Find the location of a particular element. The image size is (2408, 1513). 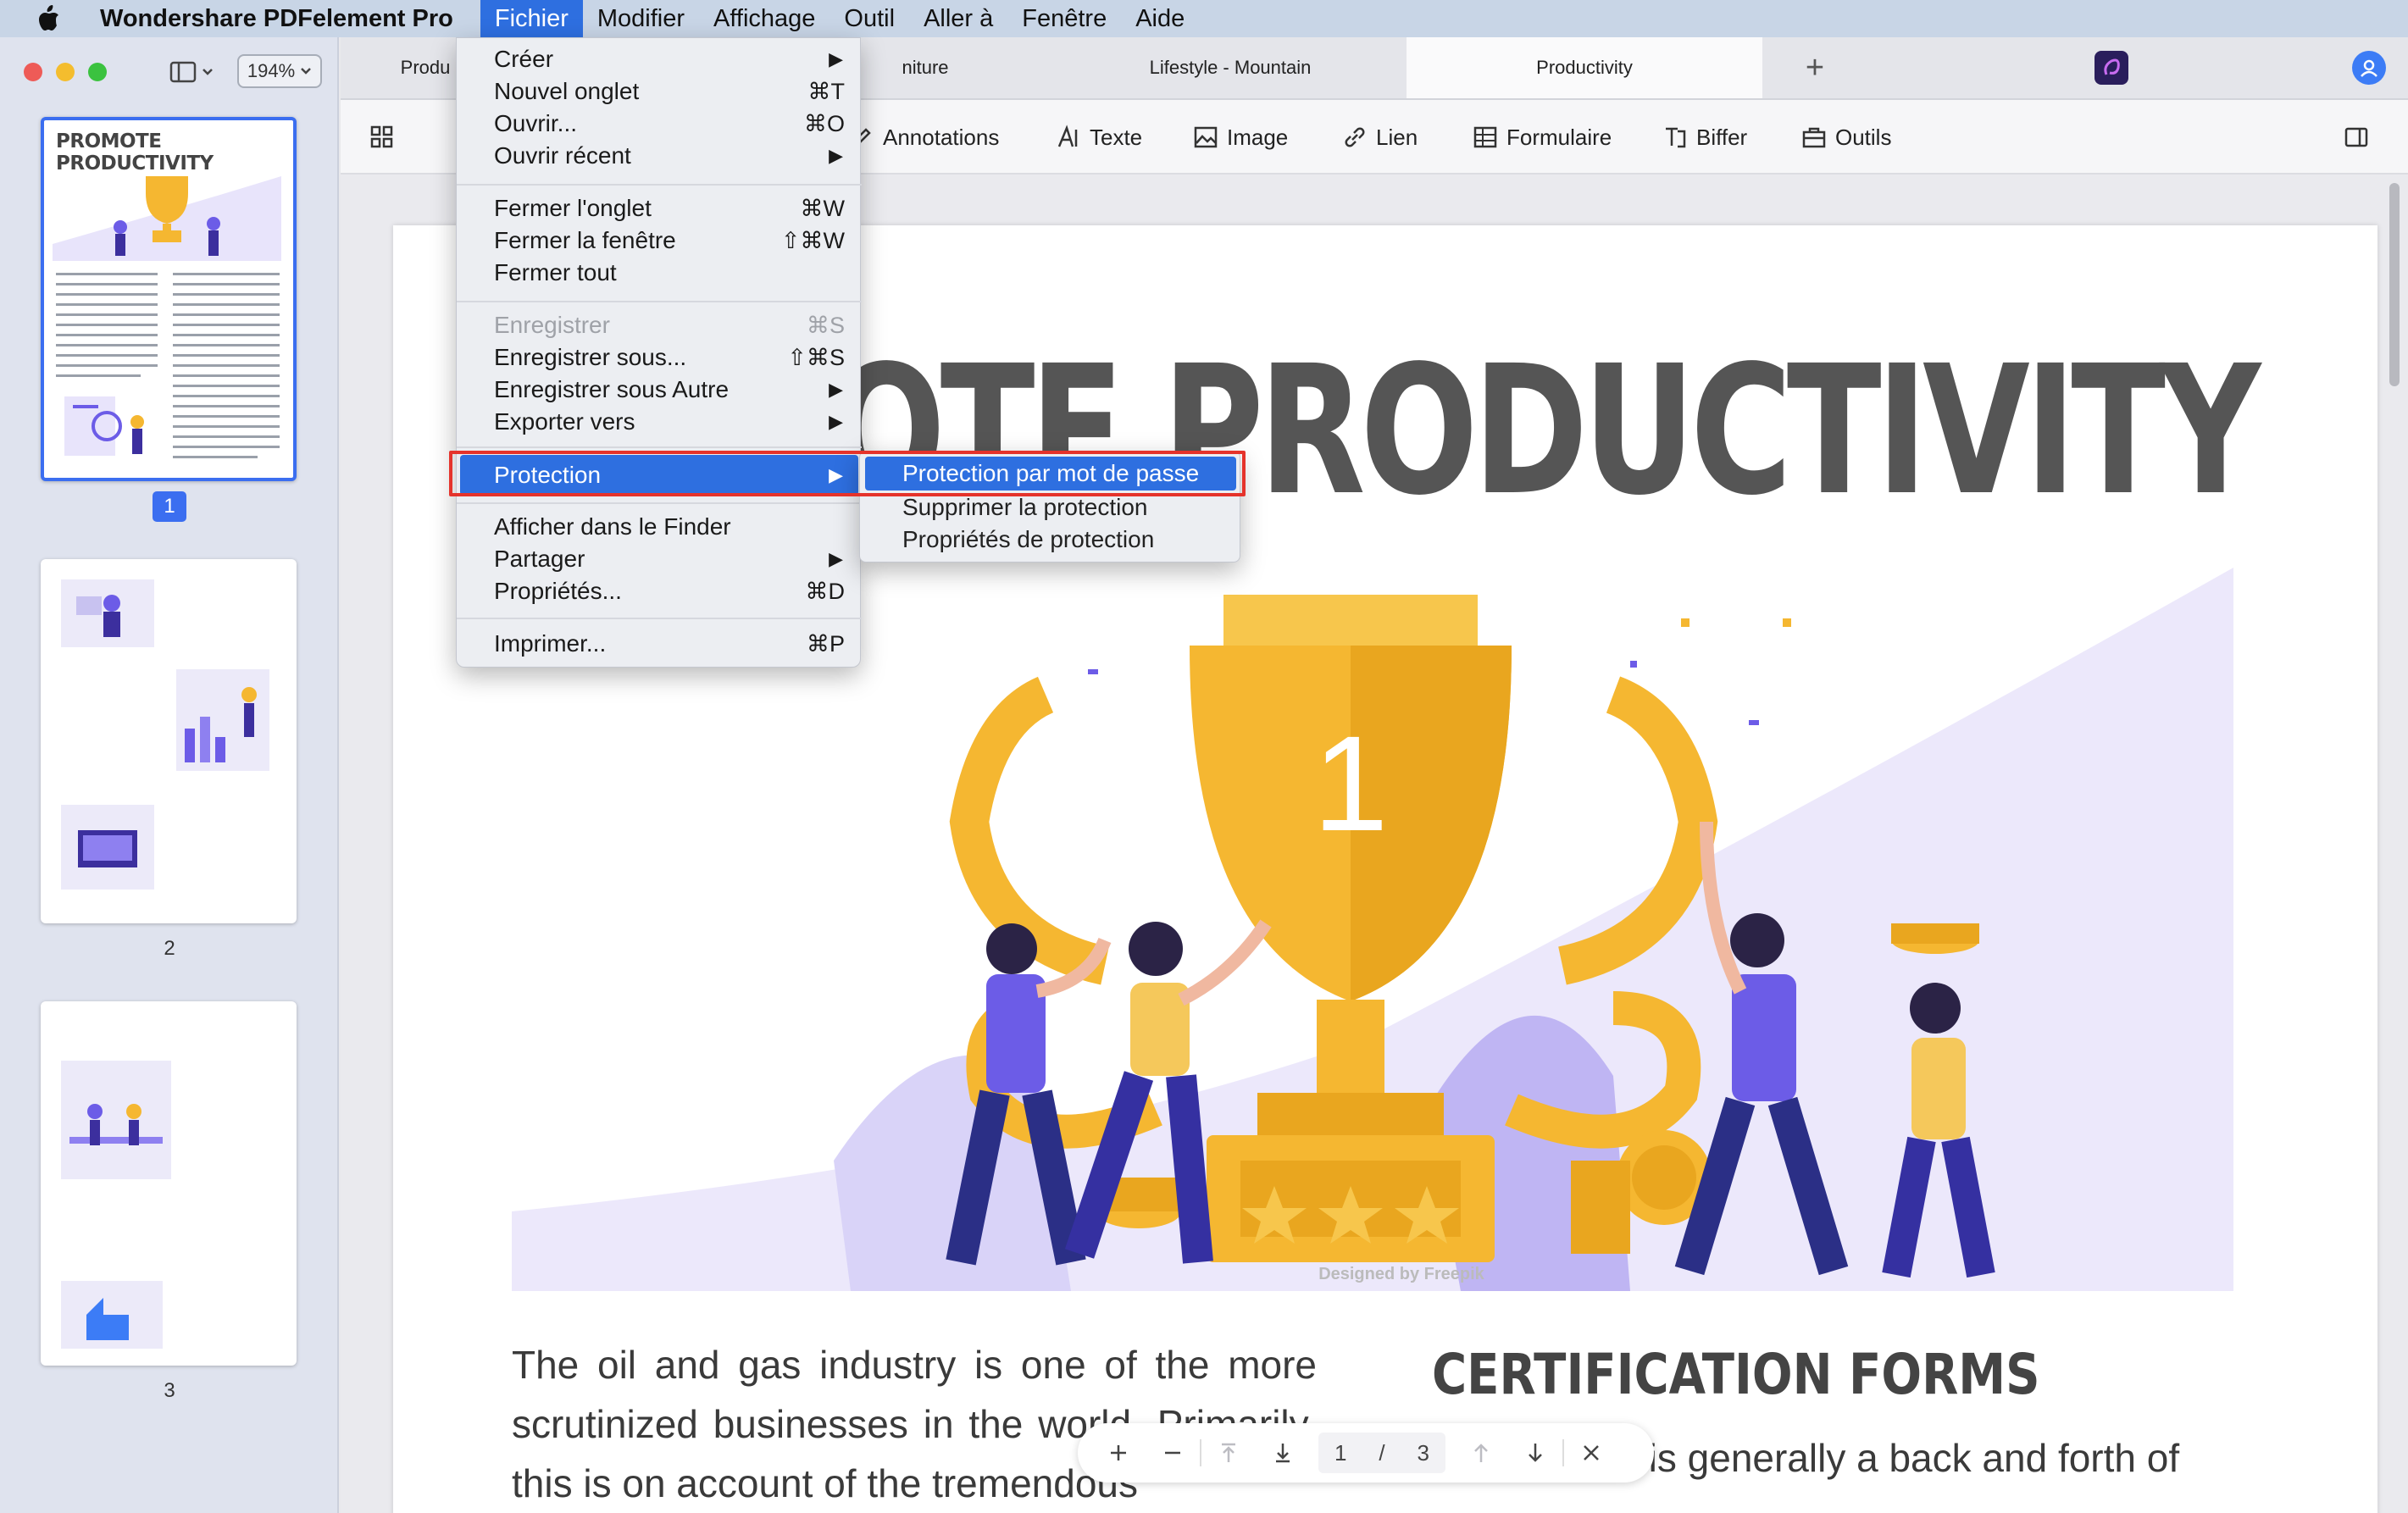

menu-modifier: Modifier is located at coordinates (641, 18).